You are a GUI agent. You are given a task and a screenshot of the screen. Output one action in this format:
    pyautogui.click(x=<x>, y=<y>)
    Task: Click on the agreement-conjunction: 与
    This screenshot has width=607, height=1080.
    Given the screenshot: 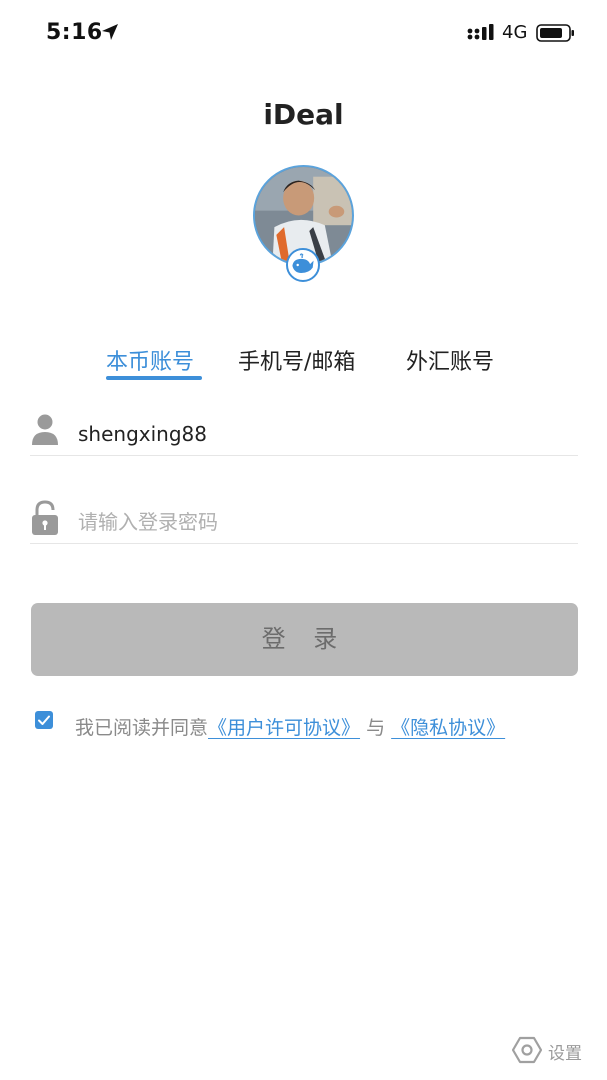 What is the action you would take?
    pyautogui.click(x=376, y=728)
    